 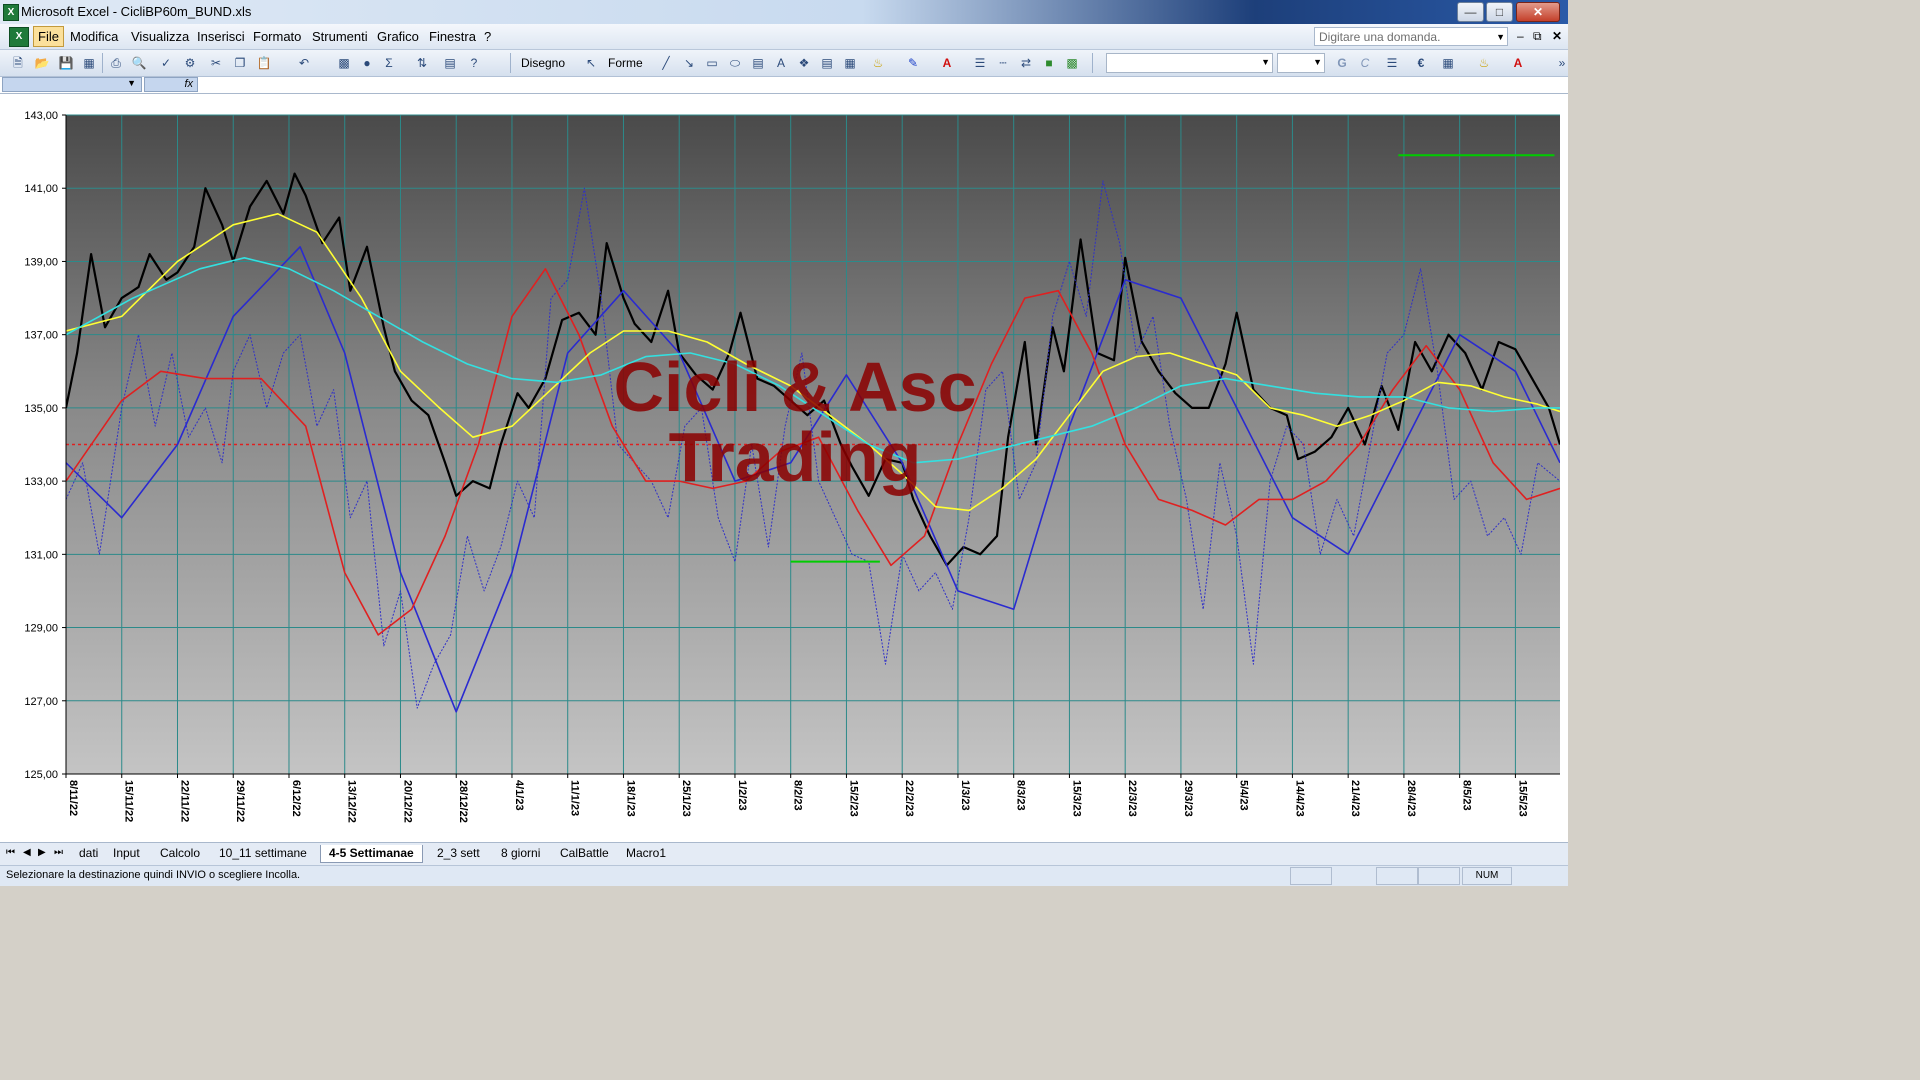 What do you see at coordinates (216, 63) in the screenshot?
I see `cut-icon: ✂` at bounding box center [216, 63].